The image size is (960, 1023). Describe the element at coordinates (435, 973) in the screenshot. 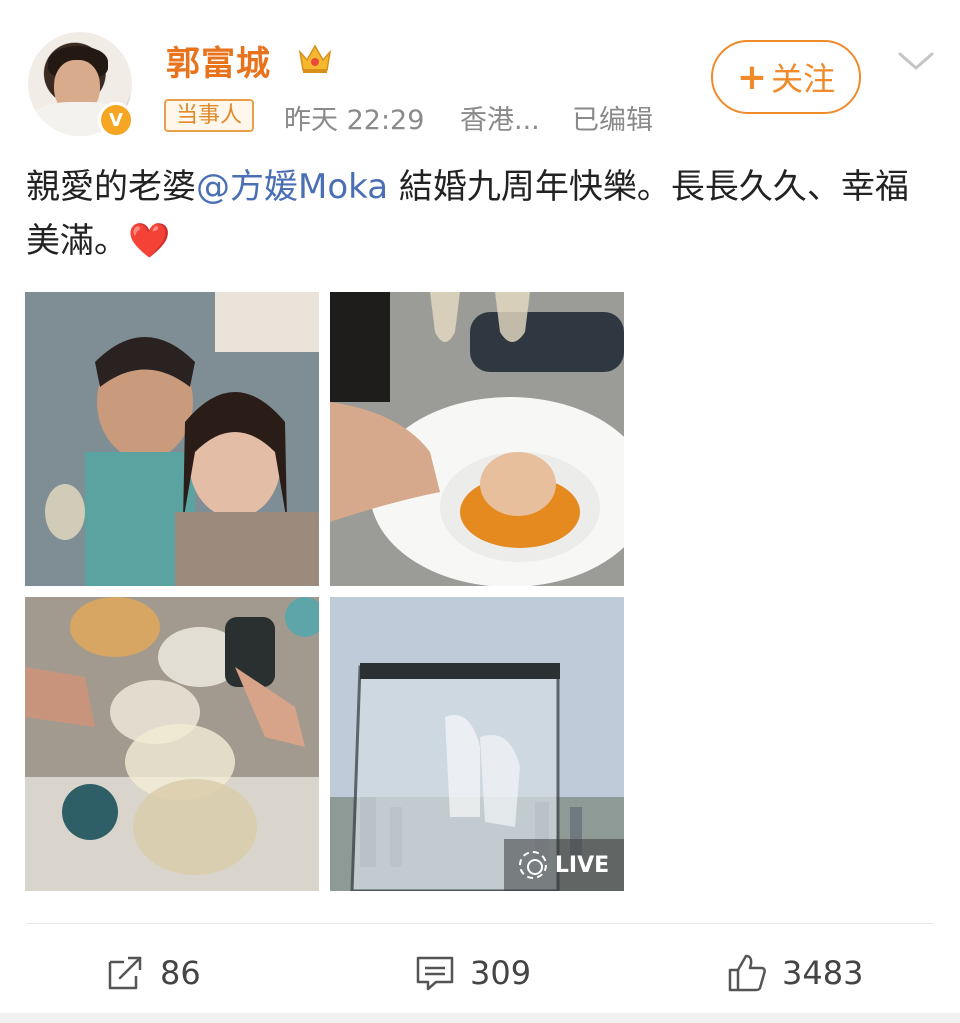

I see `comment-icon` at that location.